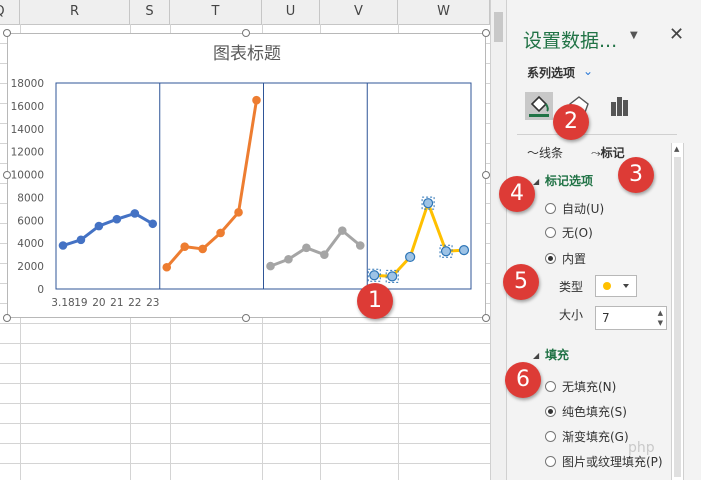 Image resolution: width=701 pixels, height=480 pixels. I want to click on callout-badge: 5, so click(521, 282).